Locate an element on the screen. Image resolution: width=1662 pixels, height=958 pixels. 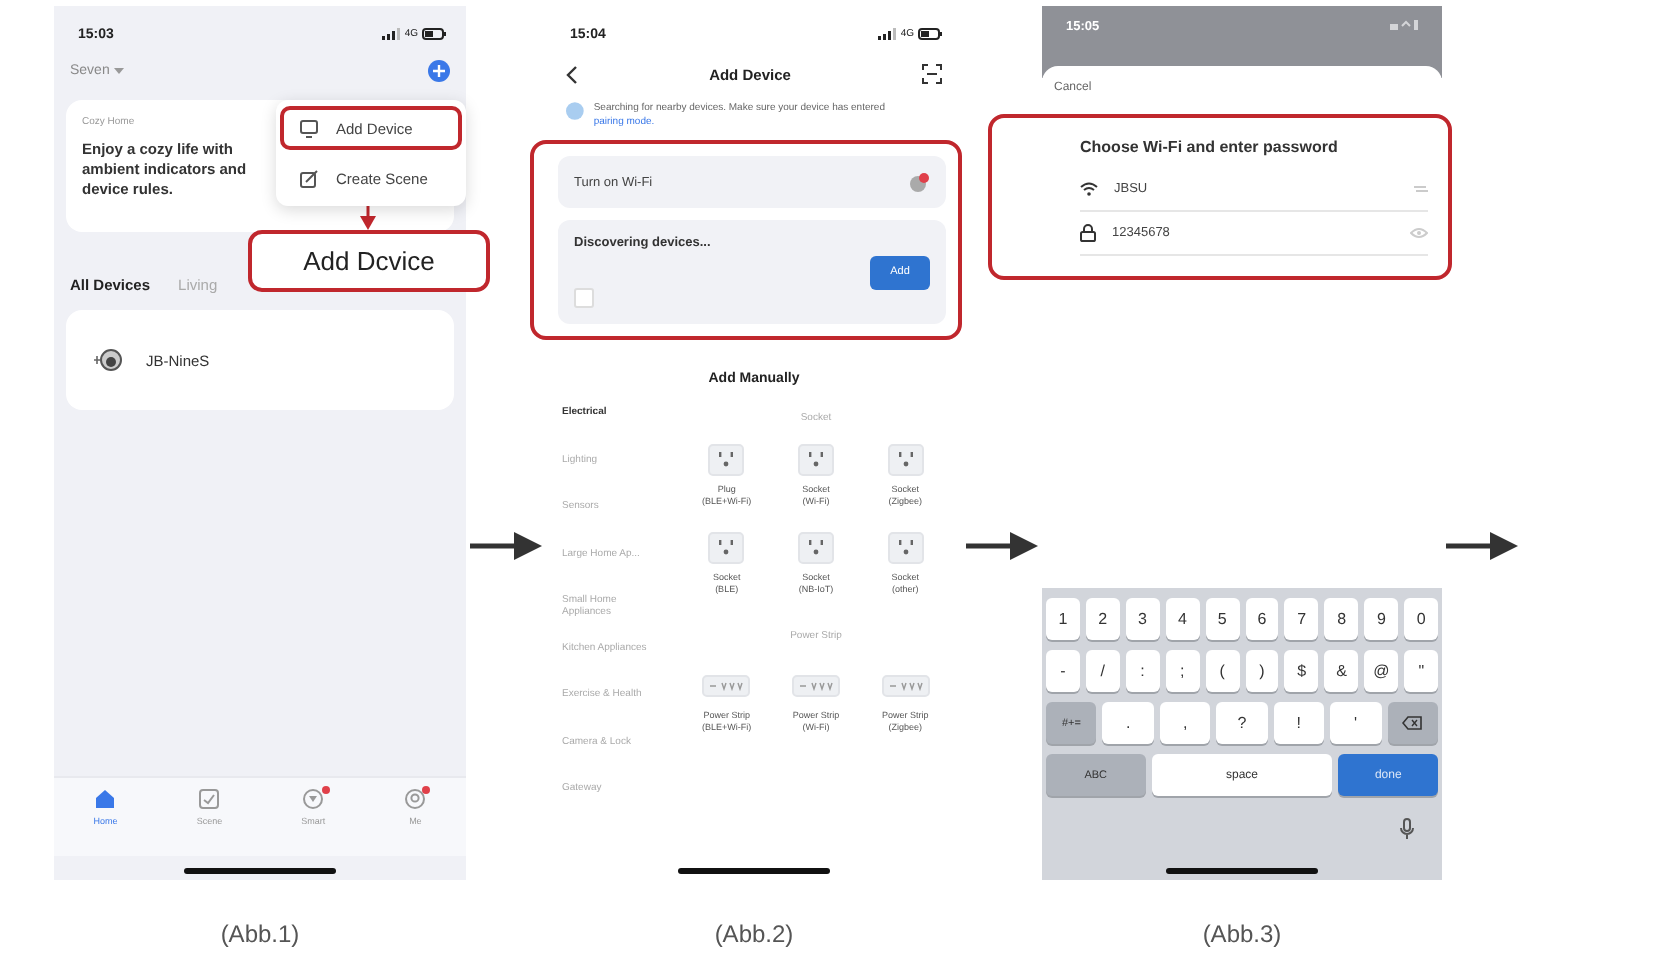
key: ) is located at coordinates (1262, 671).